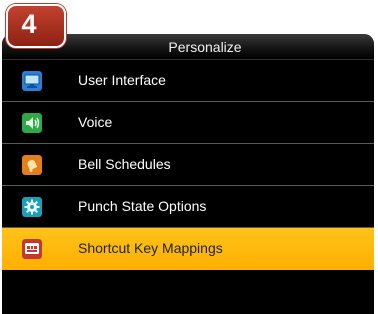  I want to click on monitor-icon, so click(32, 81).